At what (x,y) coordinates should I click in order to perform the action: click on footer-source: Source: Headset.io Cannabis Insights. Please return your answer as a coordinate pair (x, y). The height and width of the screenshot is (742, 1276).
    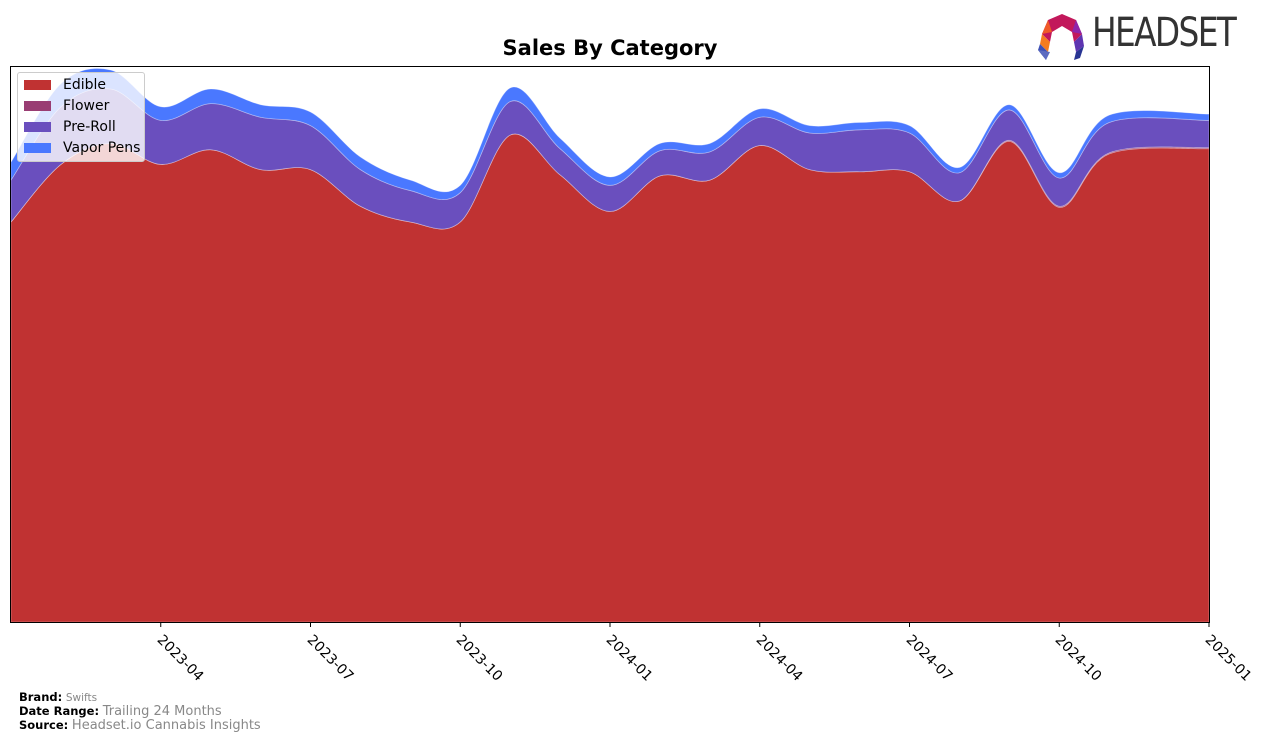
    Looking at the image, I should click on (140, 725).